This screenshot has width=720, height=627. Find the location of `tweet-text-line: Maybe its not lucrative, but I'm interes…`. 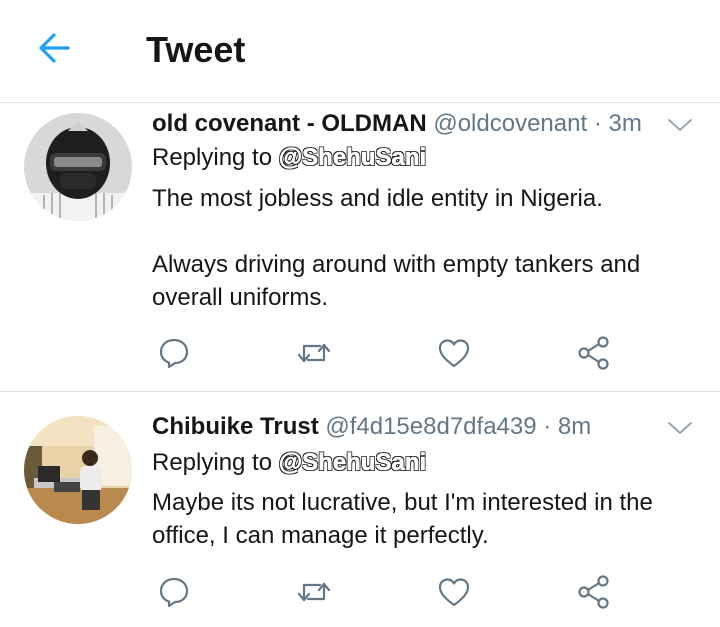

tweet-text-line: Maybe its not lucrative, but I'm interes… is located at coordinates (402, 519).